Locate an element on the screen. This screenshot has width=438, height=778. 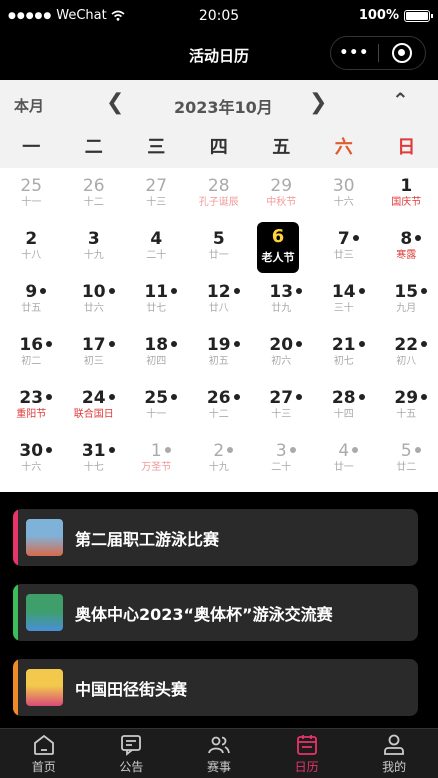
day-number: 31 is located at coordinates (98, 451).